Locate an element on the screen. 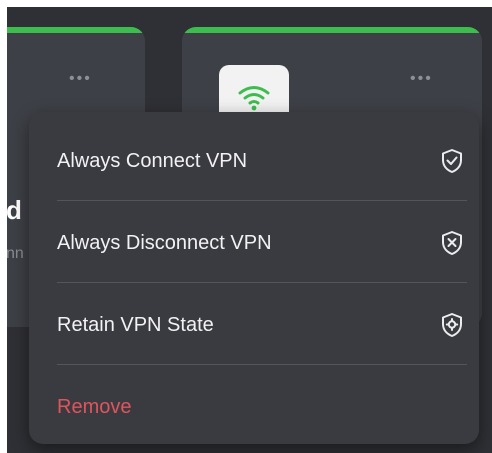 The height and width of the screenshot is (453, 492). shield-x-icon is located at coordinates (452, 243).